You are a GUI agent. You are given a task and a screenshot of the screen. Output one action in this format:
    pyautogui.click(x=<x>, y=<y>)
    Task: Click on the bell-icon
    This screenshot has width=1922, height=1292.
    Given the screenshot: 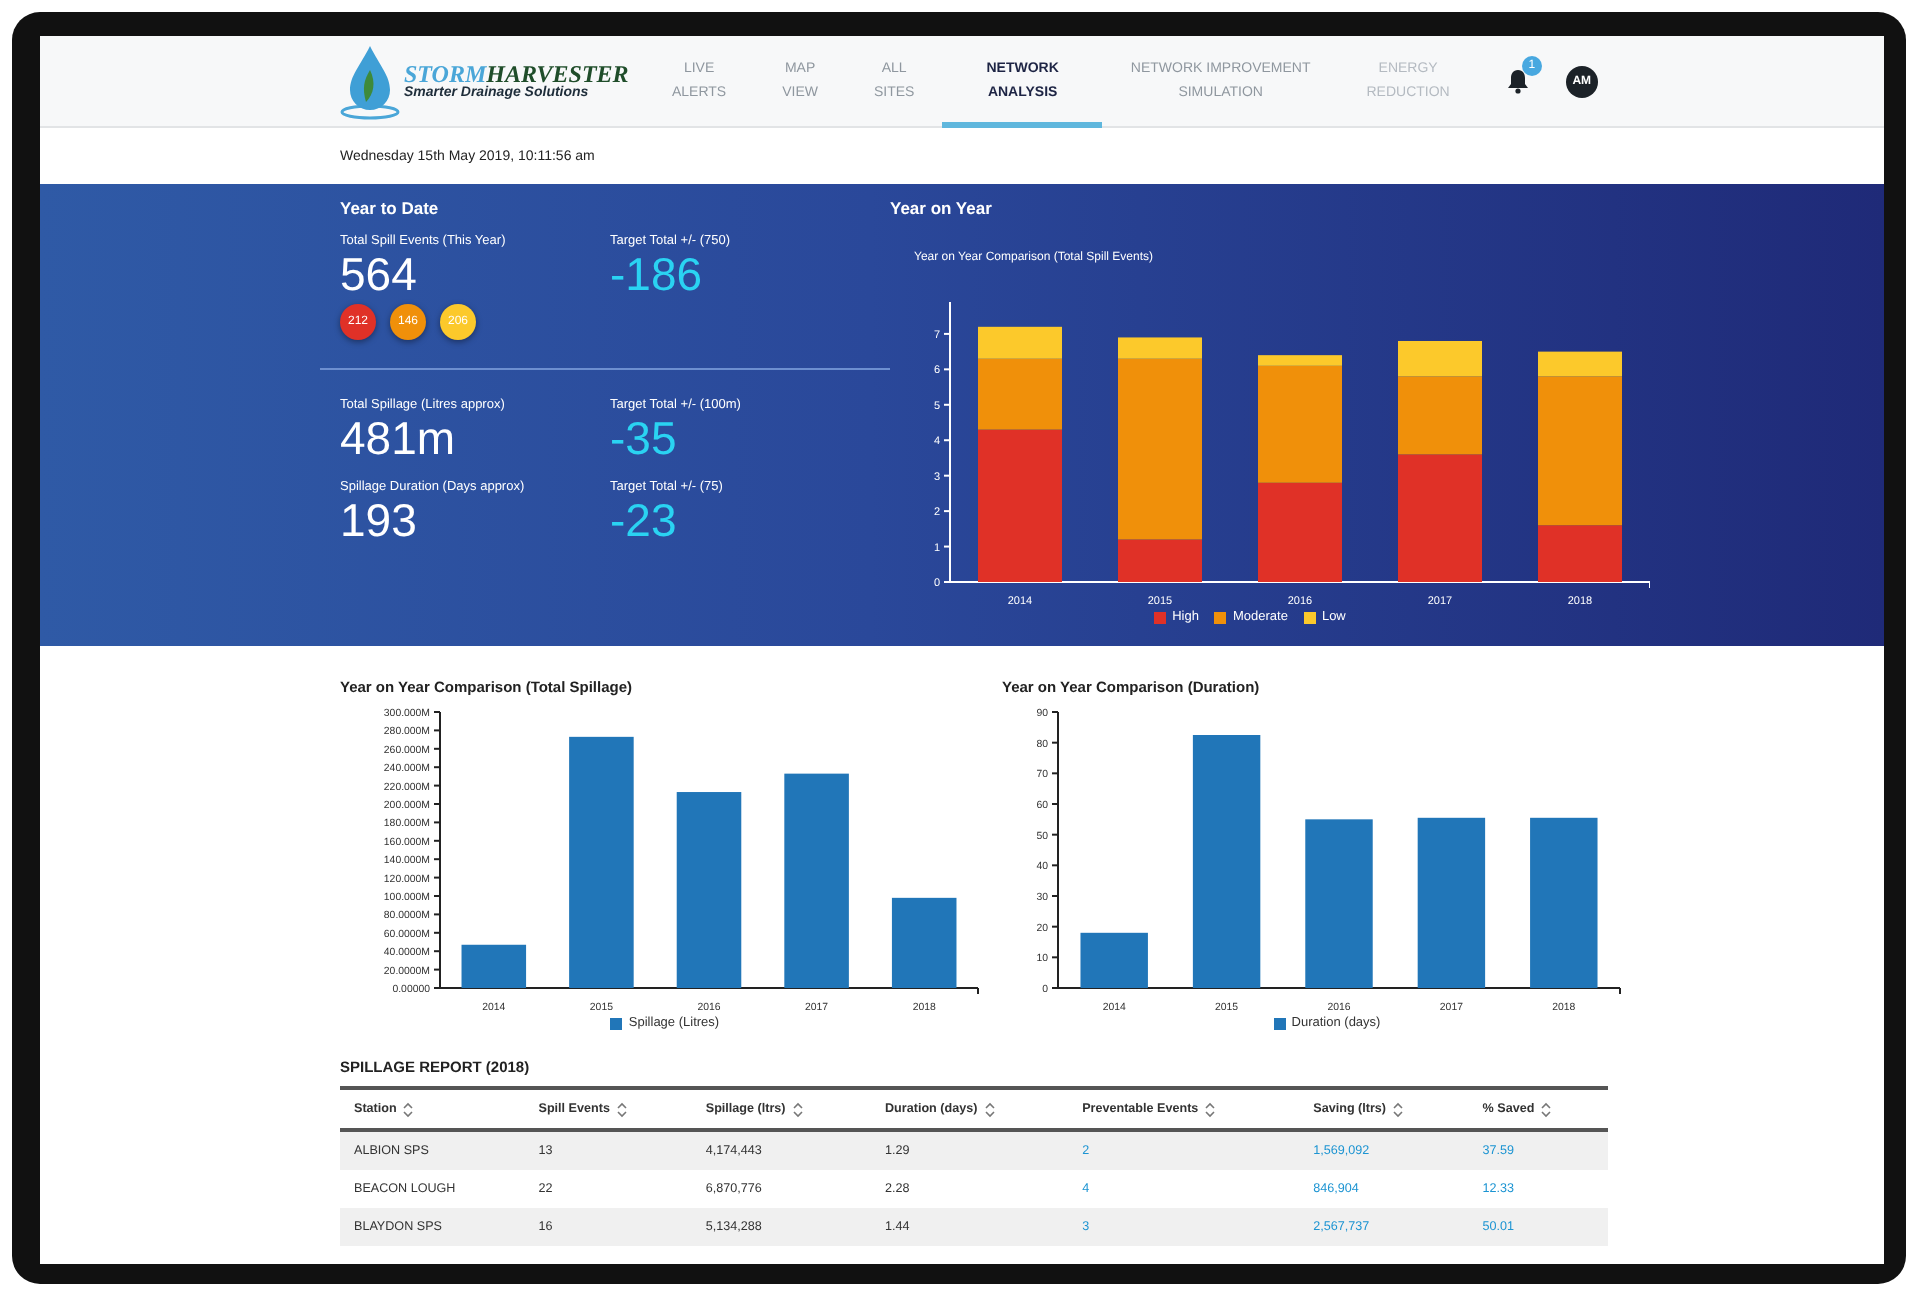 What is the action you would take?
    pyautogui.click(x=1517, y=80)
    